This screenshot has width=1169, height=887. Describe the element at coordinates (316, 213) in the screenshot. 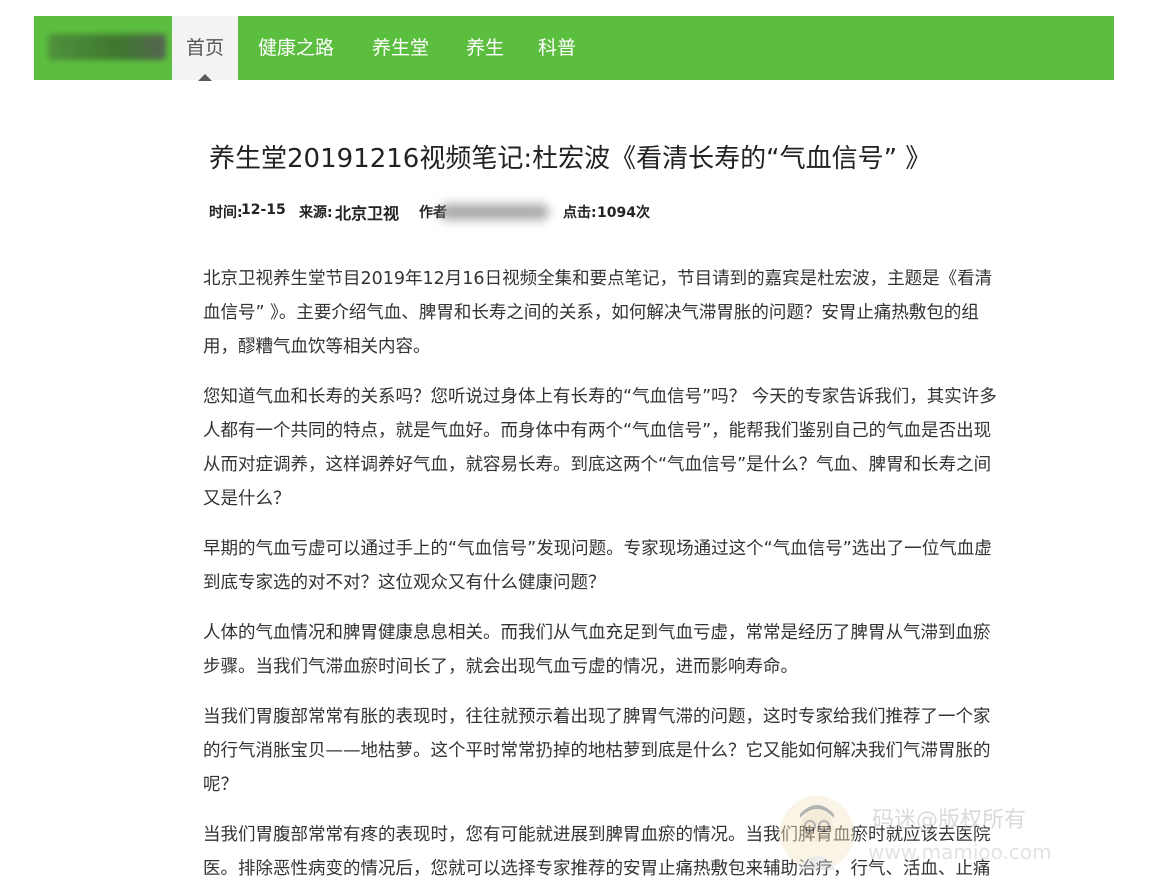

I see `source-label: 来源:` at that location.